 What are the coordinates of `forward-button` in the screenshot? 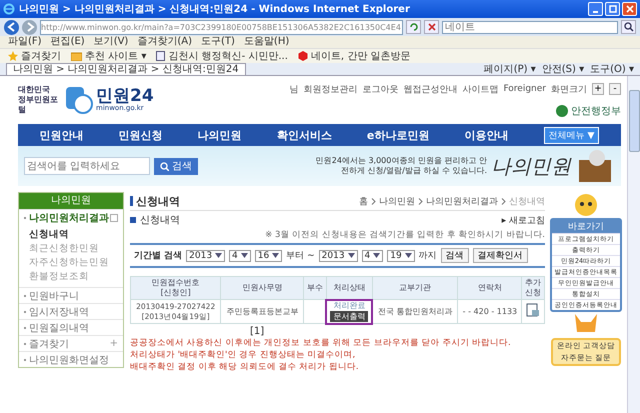 It's located at (29, 27).